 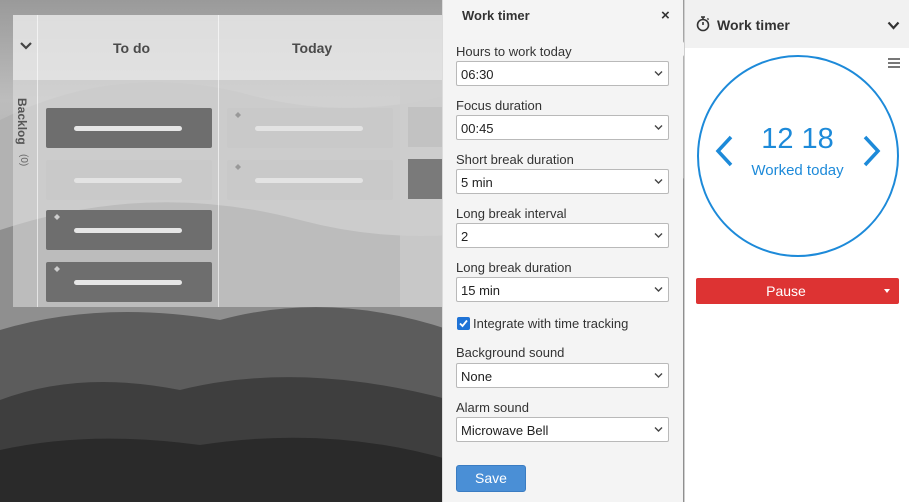 I want to click on integrate-checkbox, so click(x=463, y=323).